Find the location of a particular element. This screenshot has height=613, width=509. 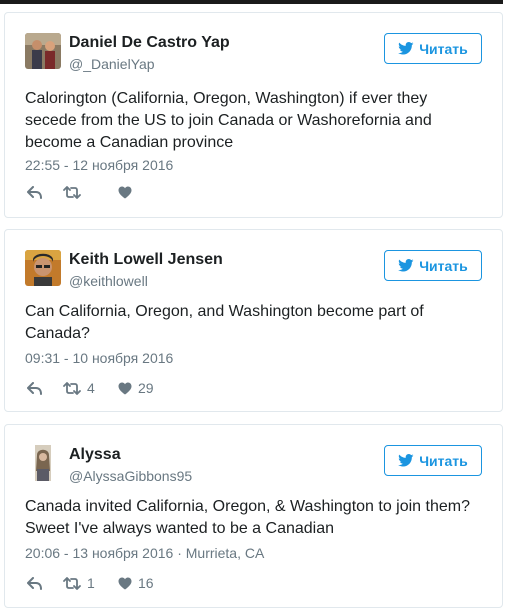

retweet-button: 4 is located at coordinates (90, 388).